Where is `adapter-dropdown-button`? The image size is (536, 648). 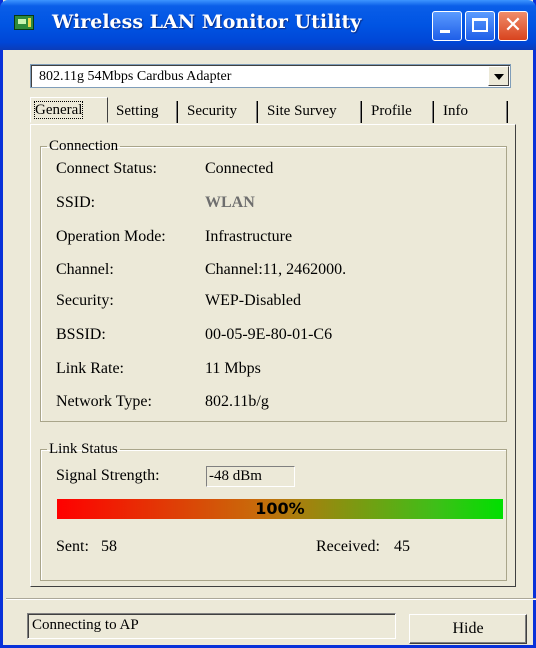 adapter-dropdown-button is located at coordinates (498, 76).